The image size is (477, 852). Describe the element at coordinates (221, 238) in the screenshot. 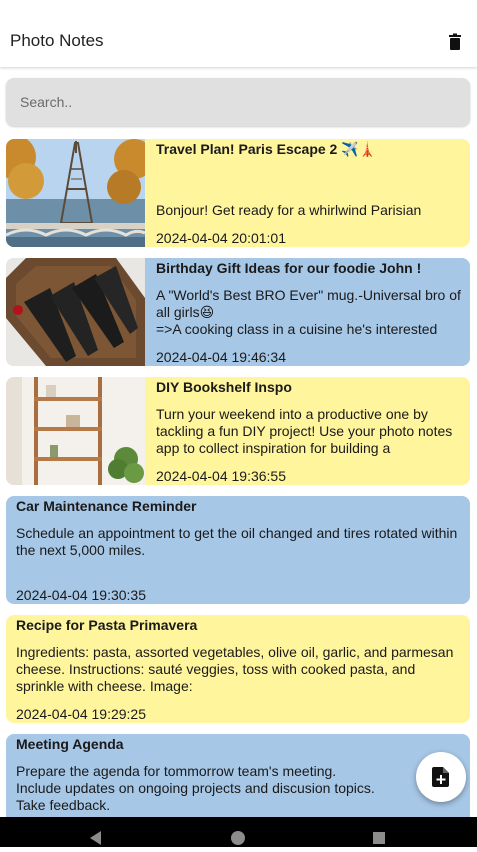

I see `note-date: 2024-04-04 20:01:01` at that location.